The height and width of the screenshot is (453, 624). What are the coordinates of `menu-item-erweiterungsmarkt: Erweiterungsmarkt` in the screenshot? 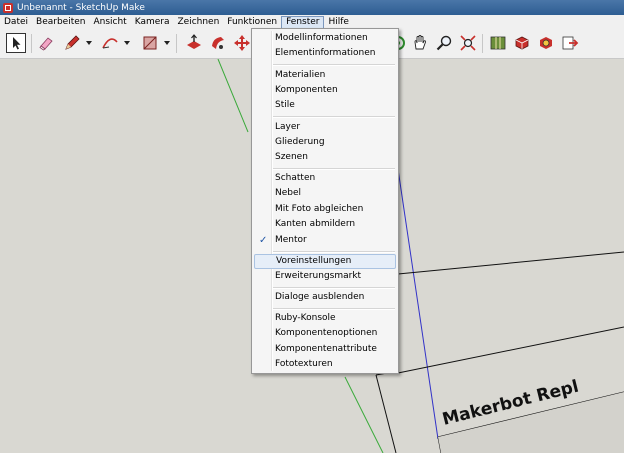 It's located at (325, 276).